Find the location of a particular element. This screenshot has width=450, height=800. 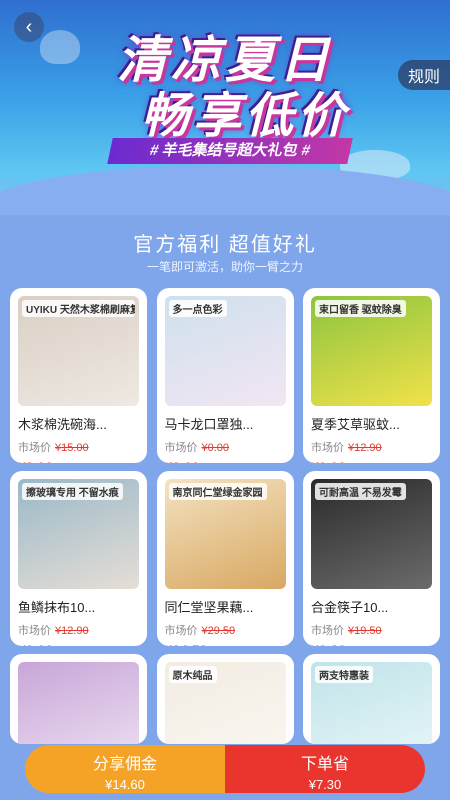

product-card: 束口留香 驱蚊除臭夏季艾草驱蚊... 市场价 ¥12.90 ¥9.90 已售819件 is located at coordinates (371, 375).